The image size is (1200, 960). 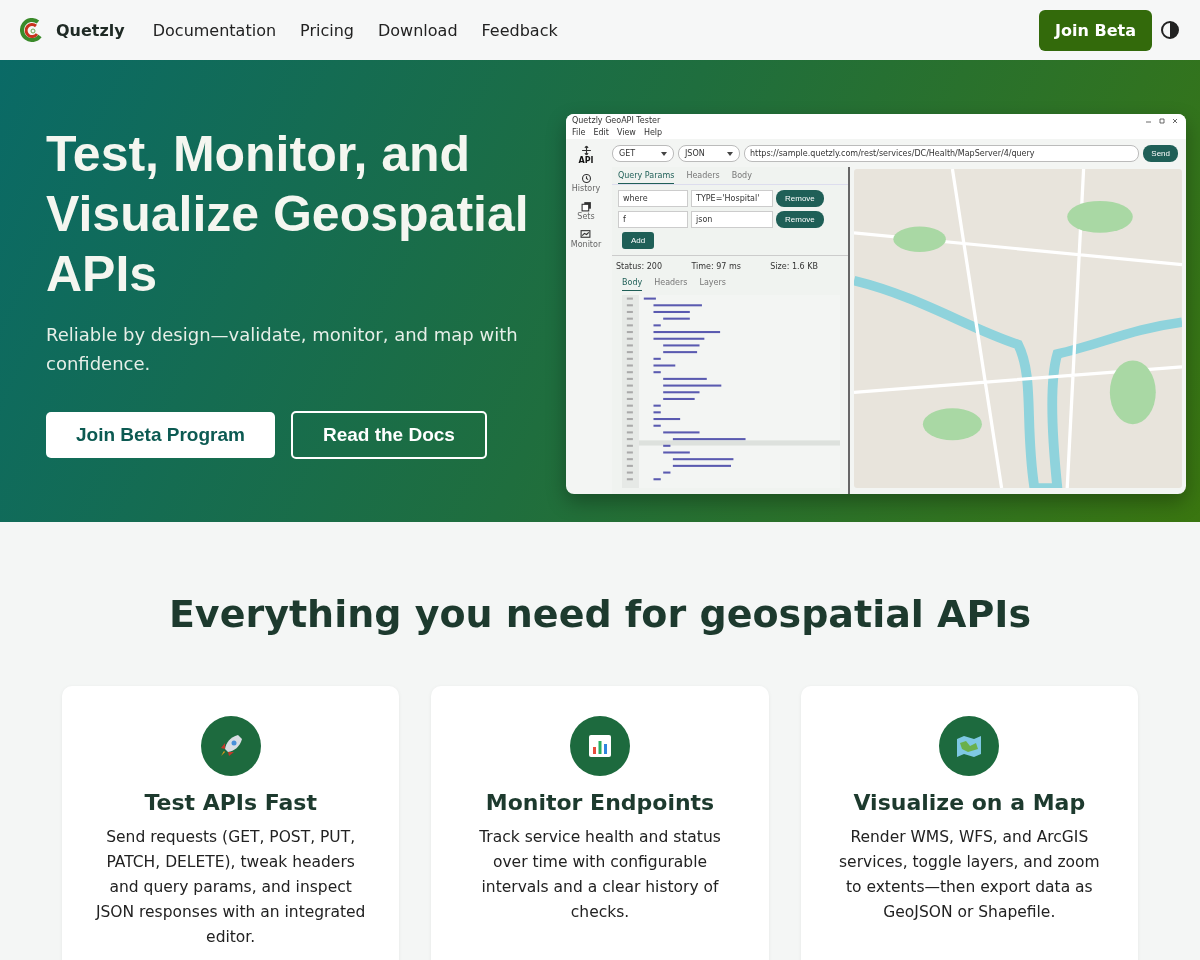 What do you see at coordinates (230, 887) in the screenshot?
I see `feature-description: Send requests (GET, POST, PUT, PATCH, DELETE), tweak headers and query params, and inspect JSON responses with an integrated editor.` at bounding box center [230, 887].